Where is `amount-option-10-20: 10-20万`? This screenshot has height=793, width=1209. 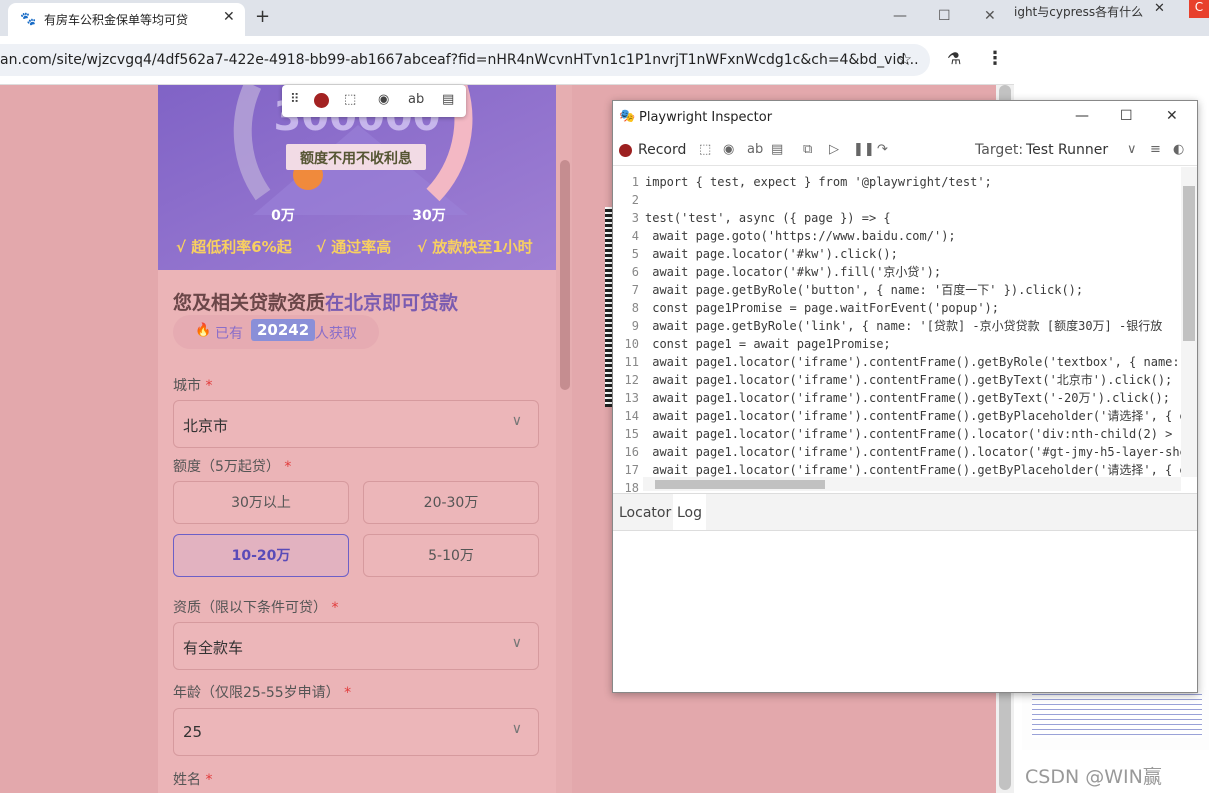 amount-option-10-20: 10-20万 is located at coordinates (261, 555).